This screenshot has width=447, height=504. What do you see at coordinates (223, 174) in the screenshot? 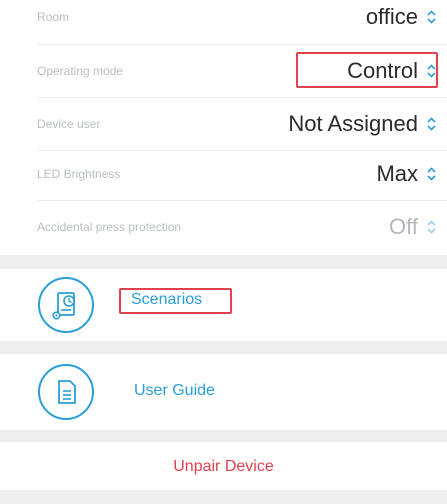
I see `led-brightness-row: LED Brightness Max` at bounding box center [223, 174].